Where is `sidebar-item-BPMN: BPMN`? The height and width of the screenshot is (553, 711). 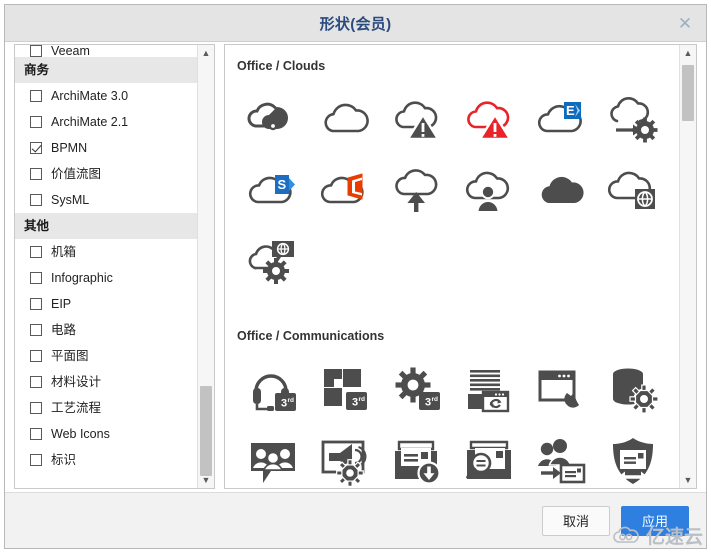 sidebar-item-BPMN: BPMN is located at coordinates (106, 148).